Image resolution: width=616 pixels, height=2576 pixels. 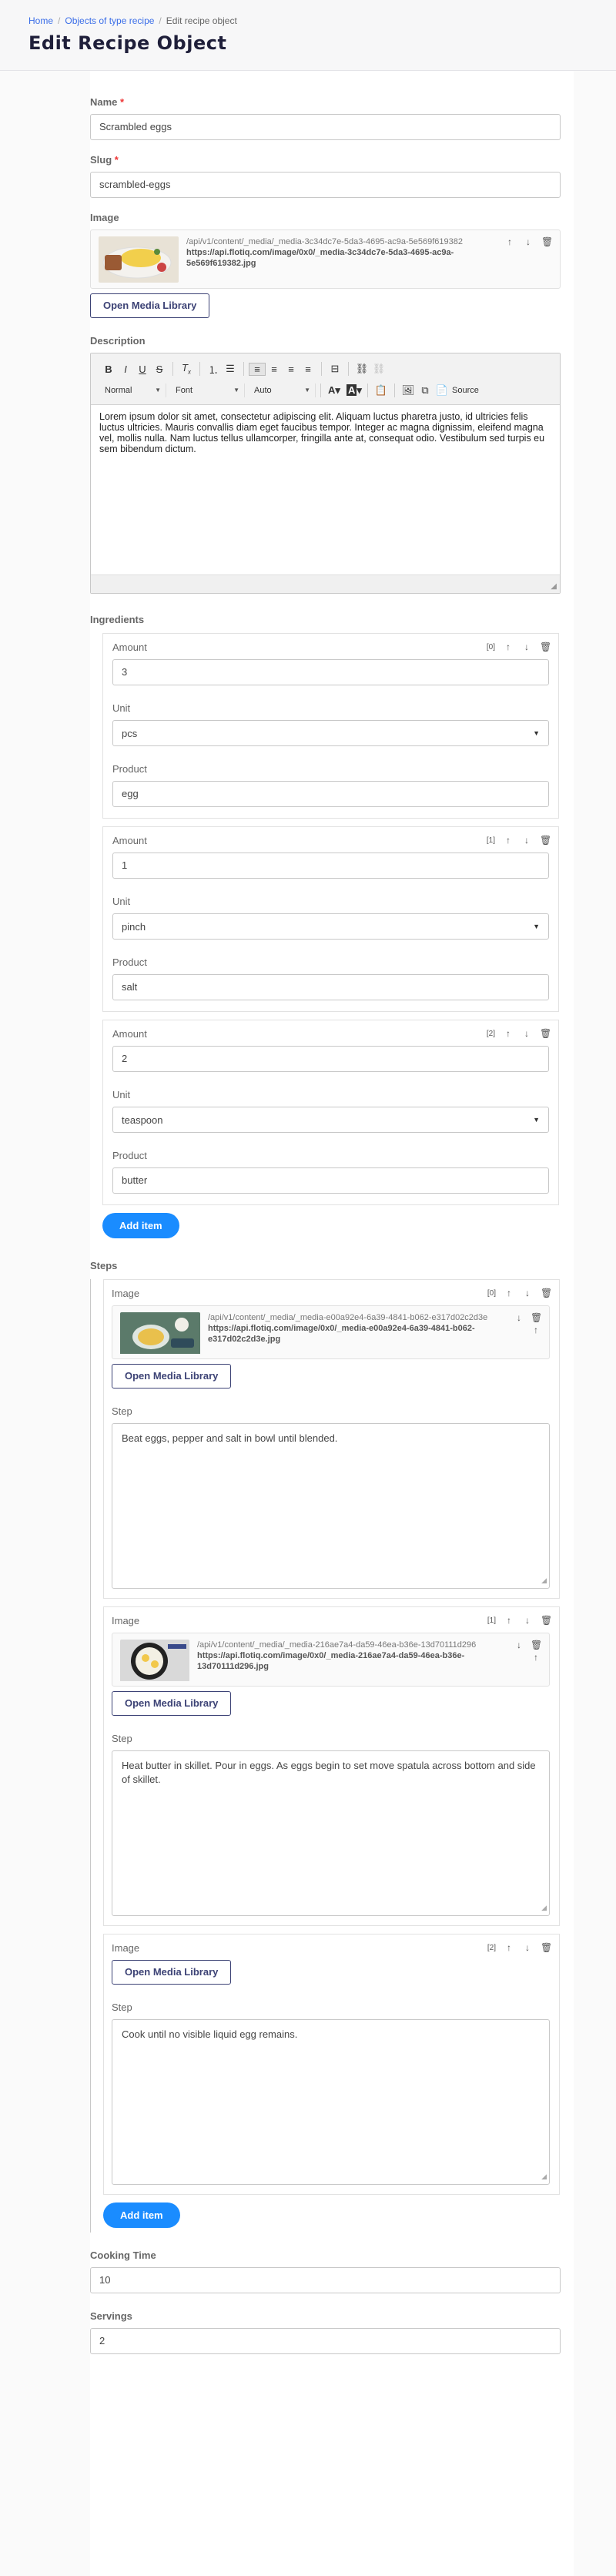 I want to click on remove-format-icon: Tx, so click(x=186, y=369).